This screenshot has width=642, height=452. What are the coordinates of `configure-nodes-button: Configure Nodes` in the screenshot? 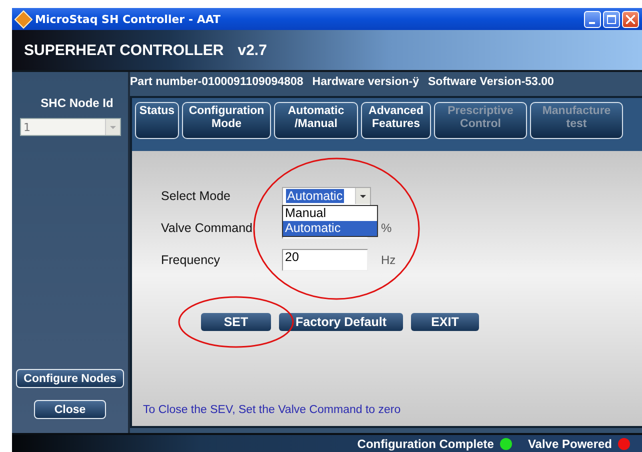 It's located at (70, 378).